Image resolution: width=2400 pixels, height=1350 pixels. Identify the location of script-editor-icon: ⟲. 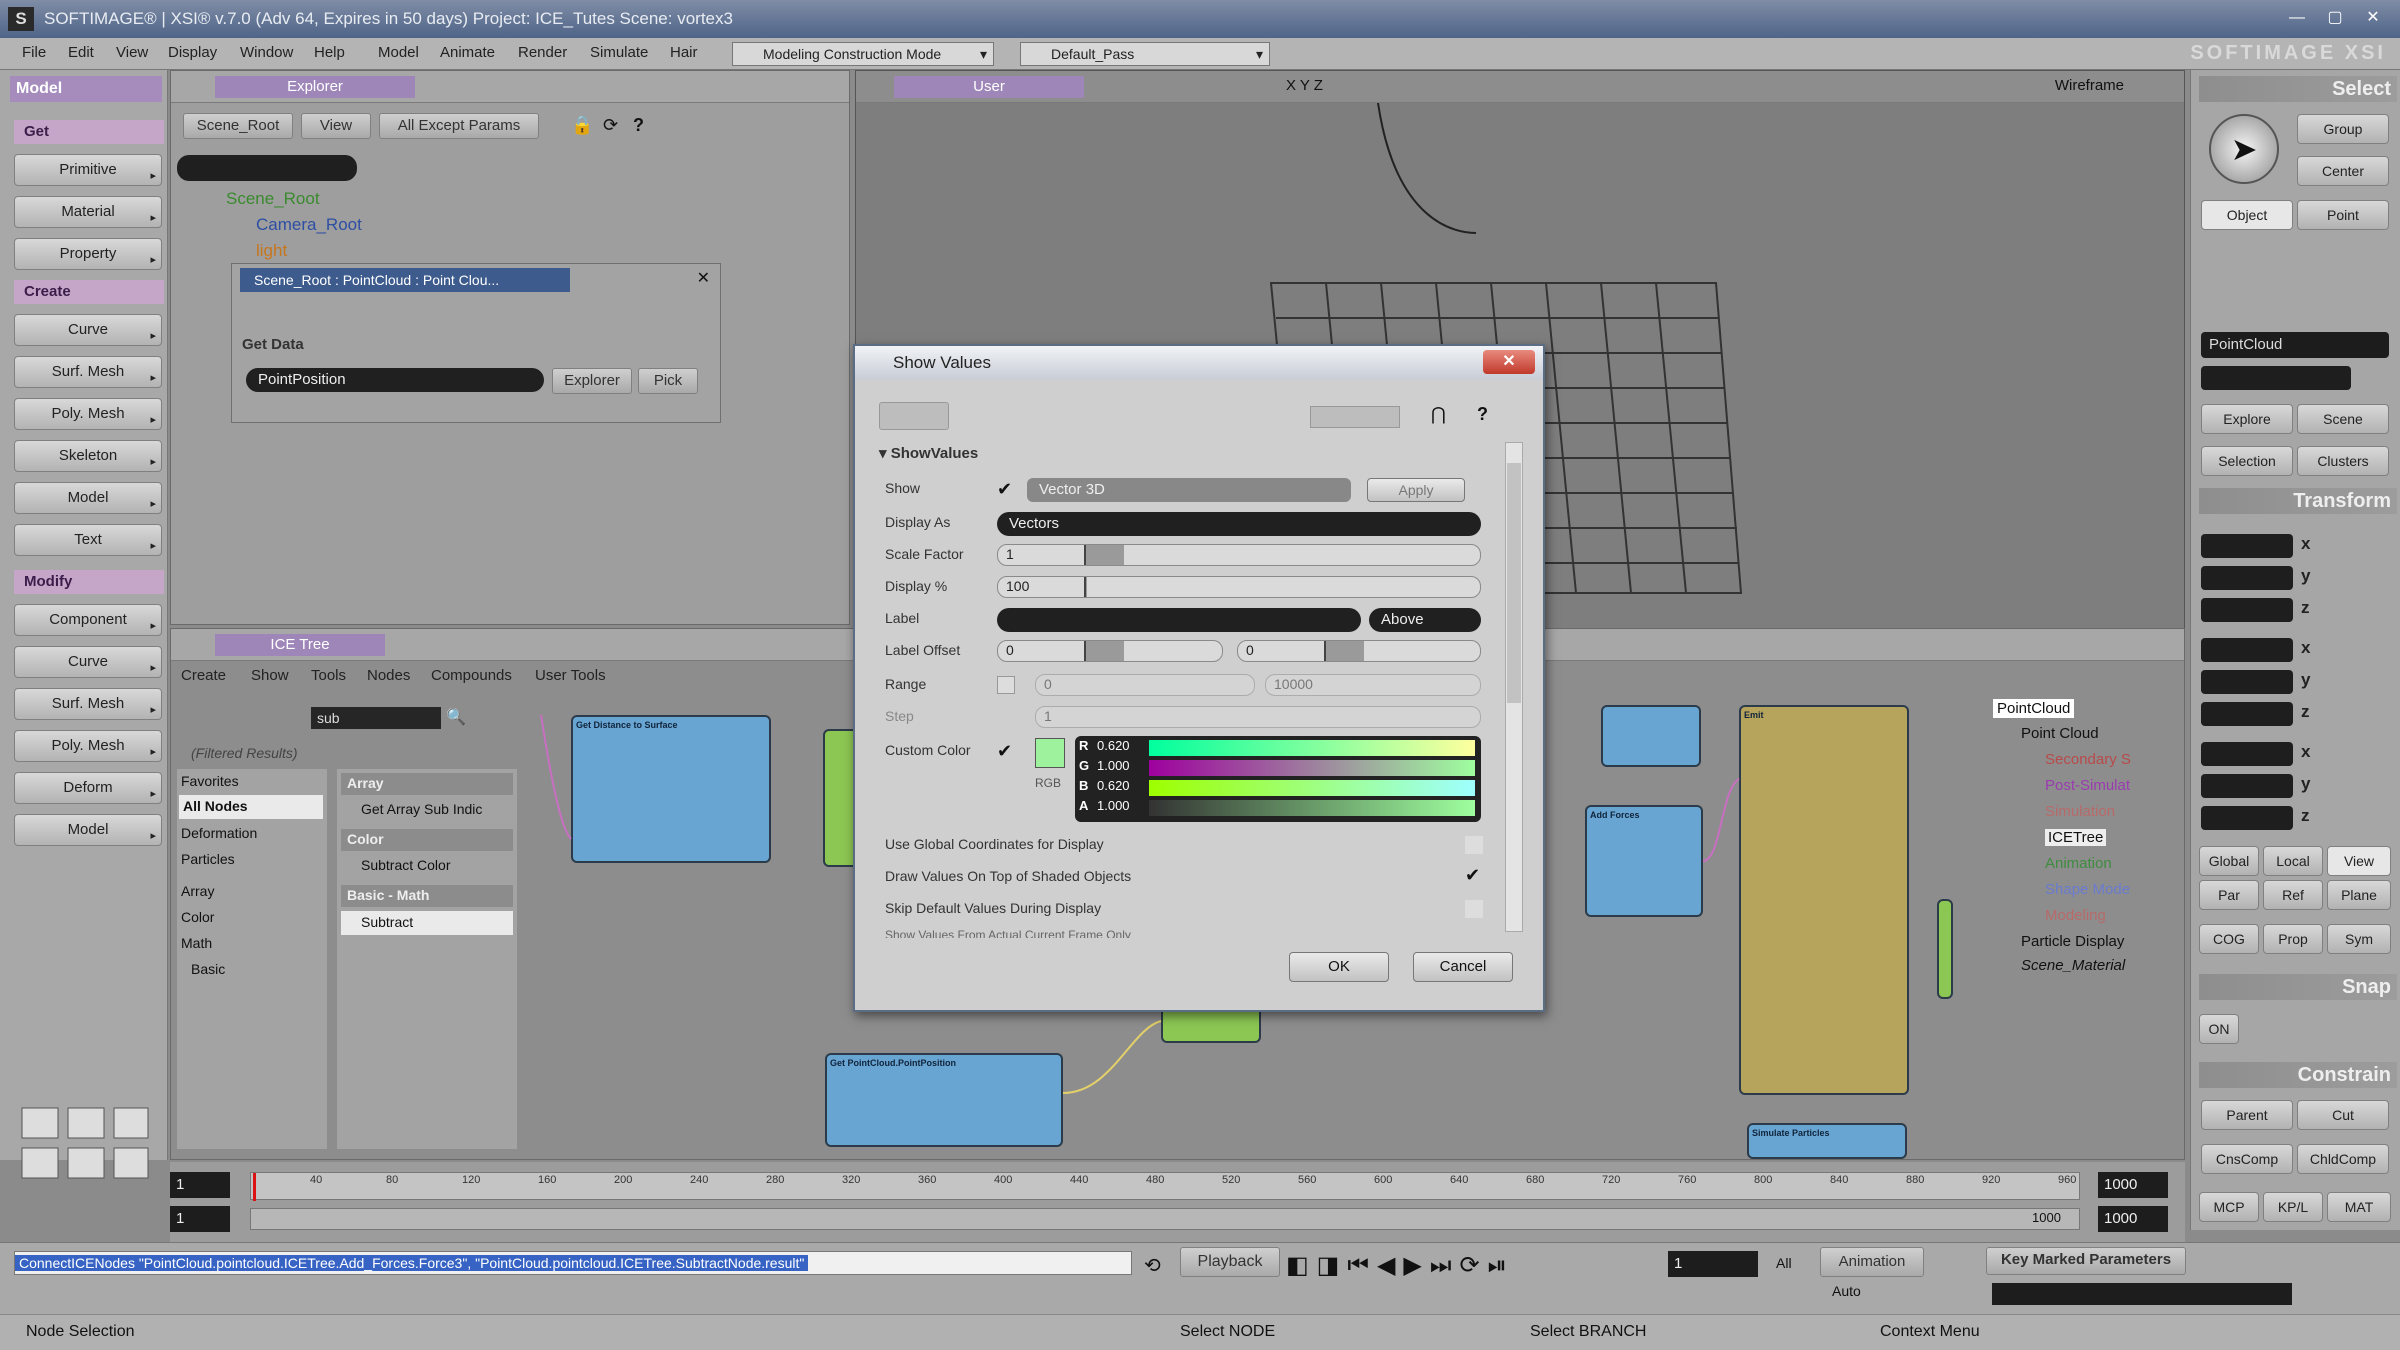
(1152, 1265).